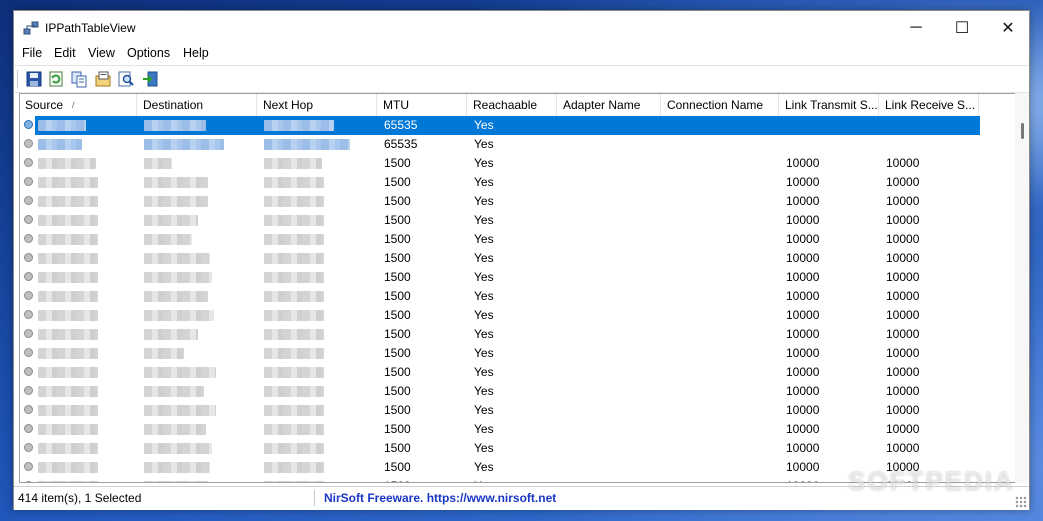 The image size is (1043, 521). I want to click on exit-icon, so click(150, 79).